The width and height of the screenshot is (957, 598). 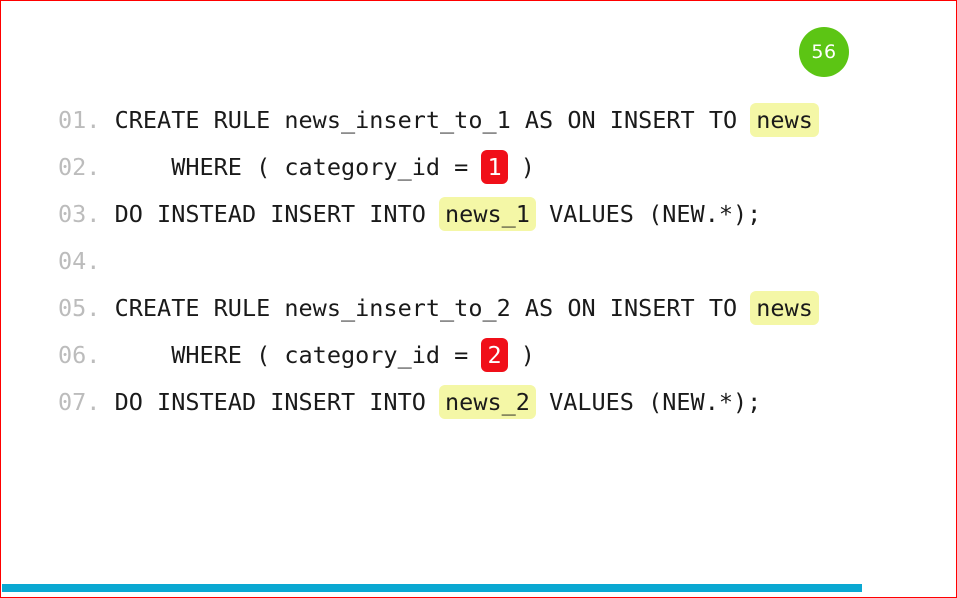 I want to click on code-line-number: 01., so click(x=79, y=120).